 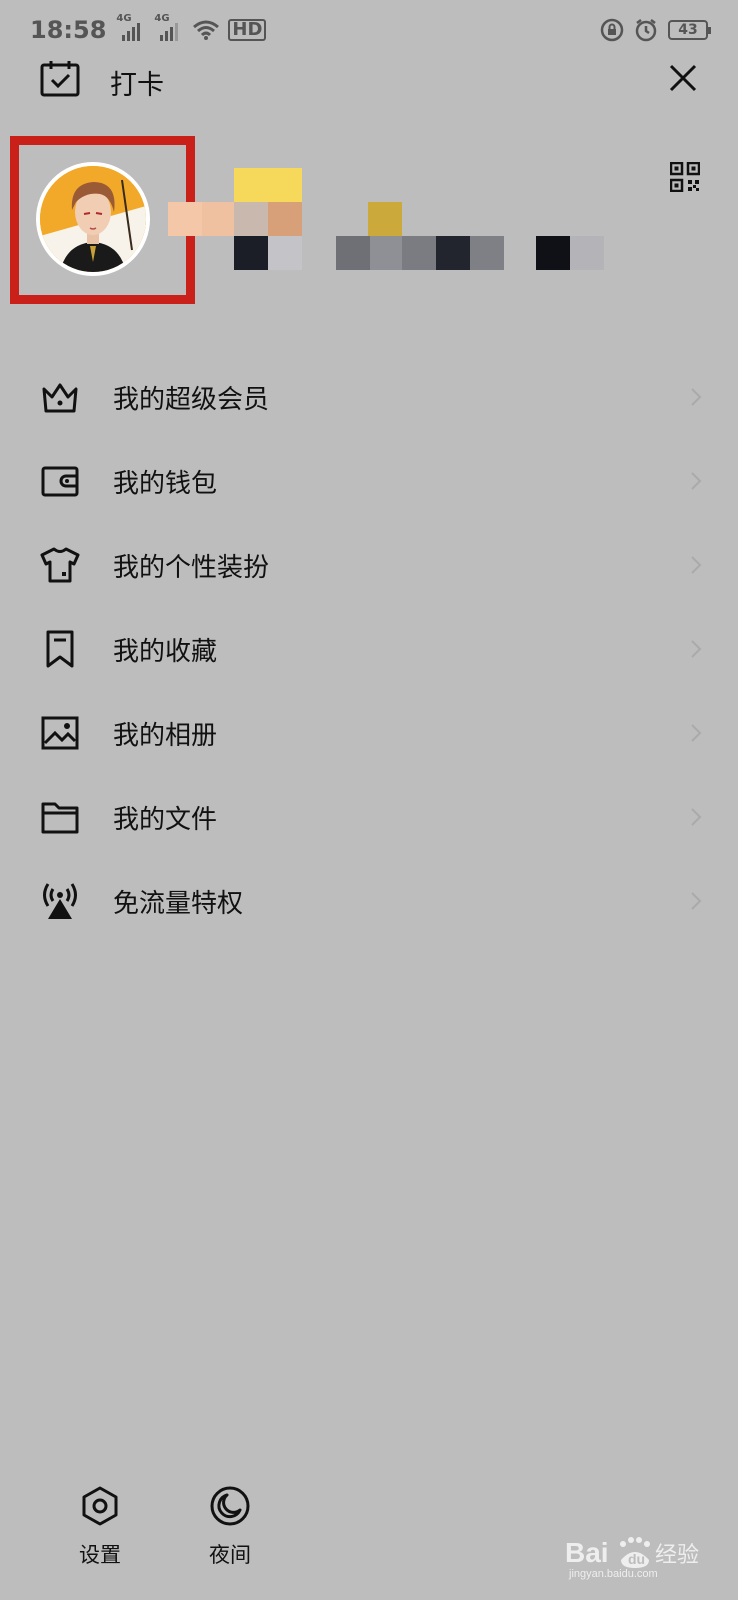 What do you see at coordinates (68, 30) in the screenshot?
I see `status-time: 18:58` at bounding box center [68, 30].